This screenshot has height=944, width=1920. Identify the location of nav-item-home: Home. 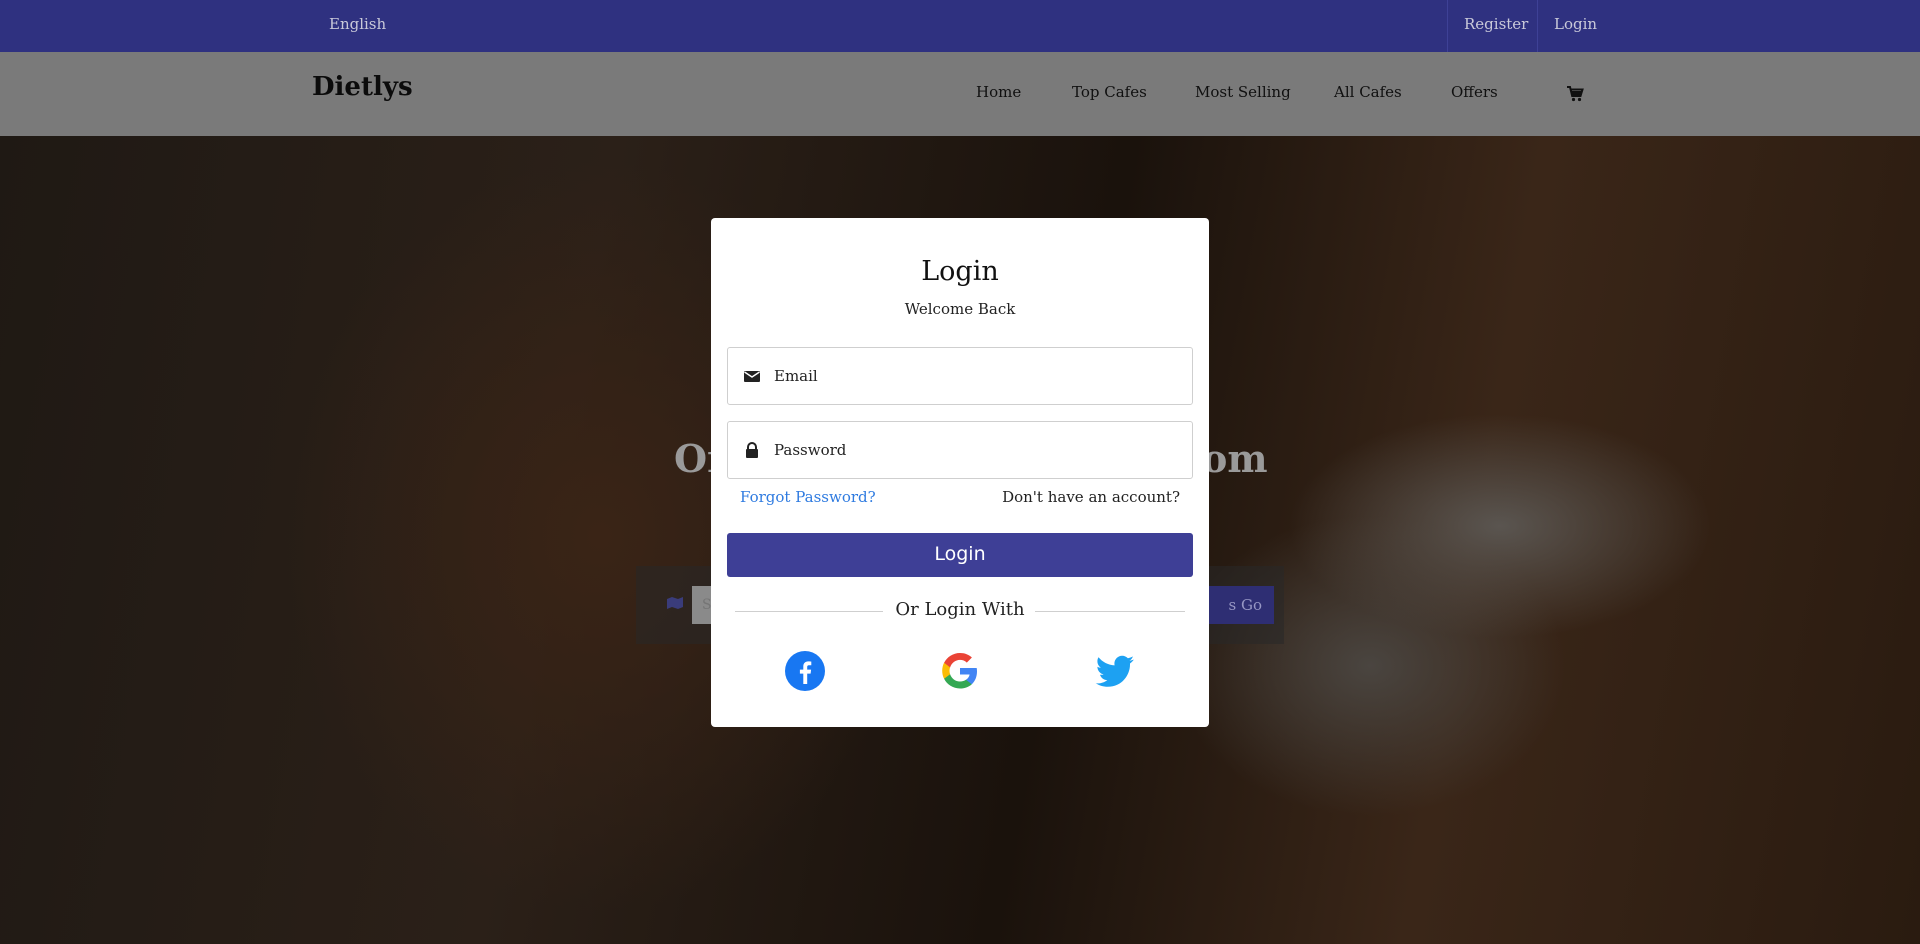
(998, 92).